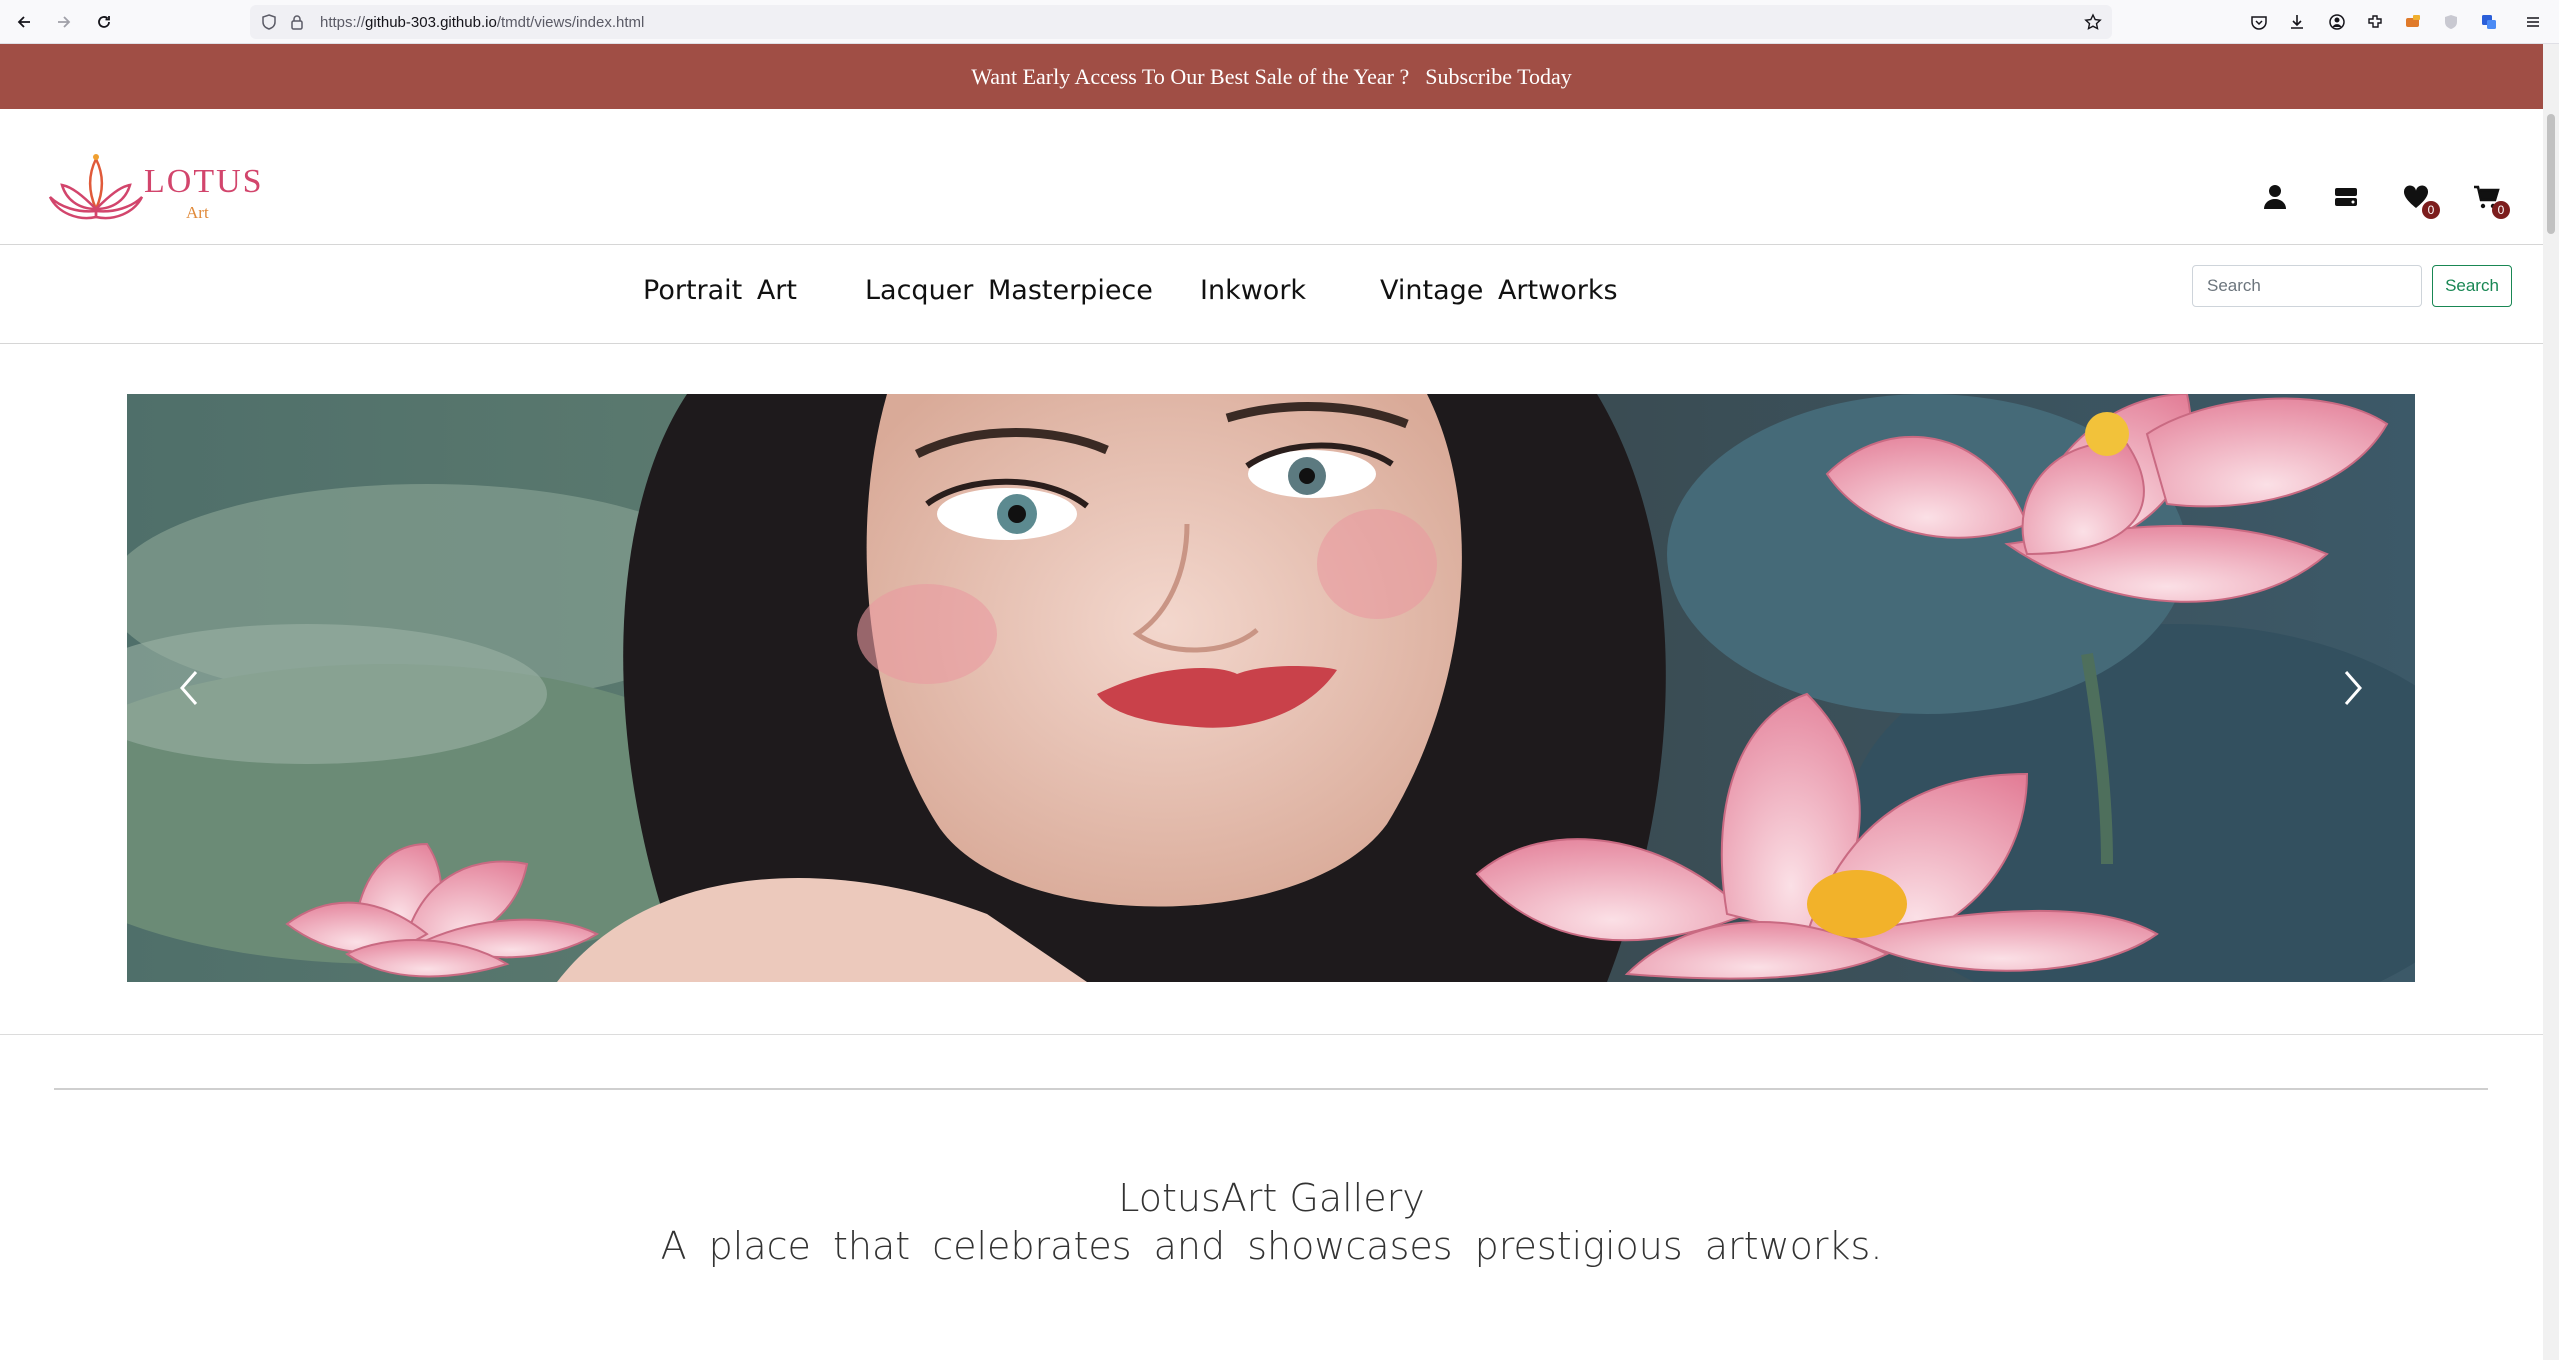 This screenshot has width=2559, height=1360. I want to click on reload-icon, so click(104, 22).